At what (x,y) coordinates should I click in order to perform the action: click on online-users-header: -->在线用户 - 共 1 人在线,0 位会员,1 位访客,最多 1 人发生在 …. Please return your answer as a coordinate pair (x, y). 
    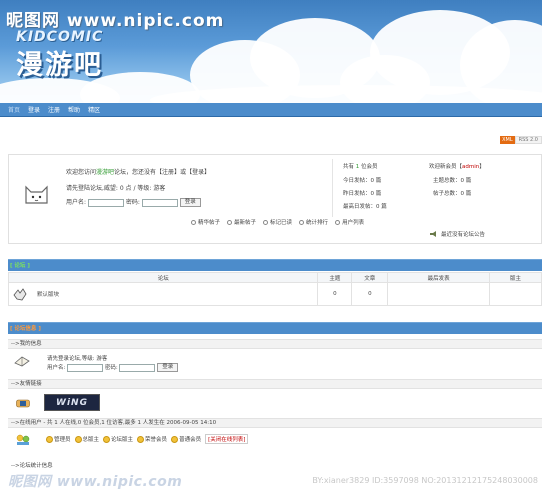
    Looking at the image, I should click on (275, 423).